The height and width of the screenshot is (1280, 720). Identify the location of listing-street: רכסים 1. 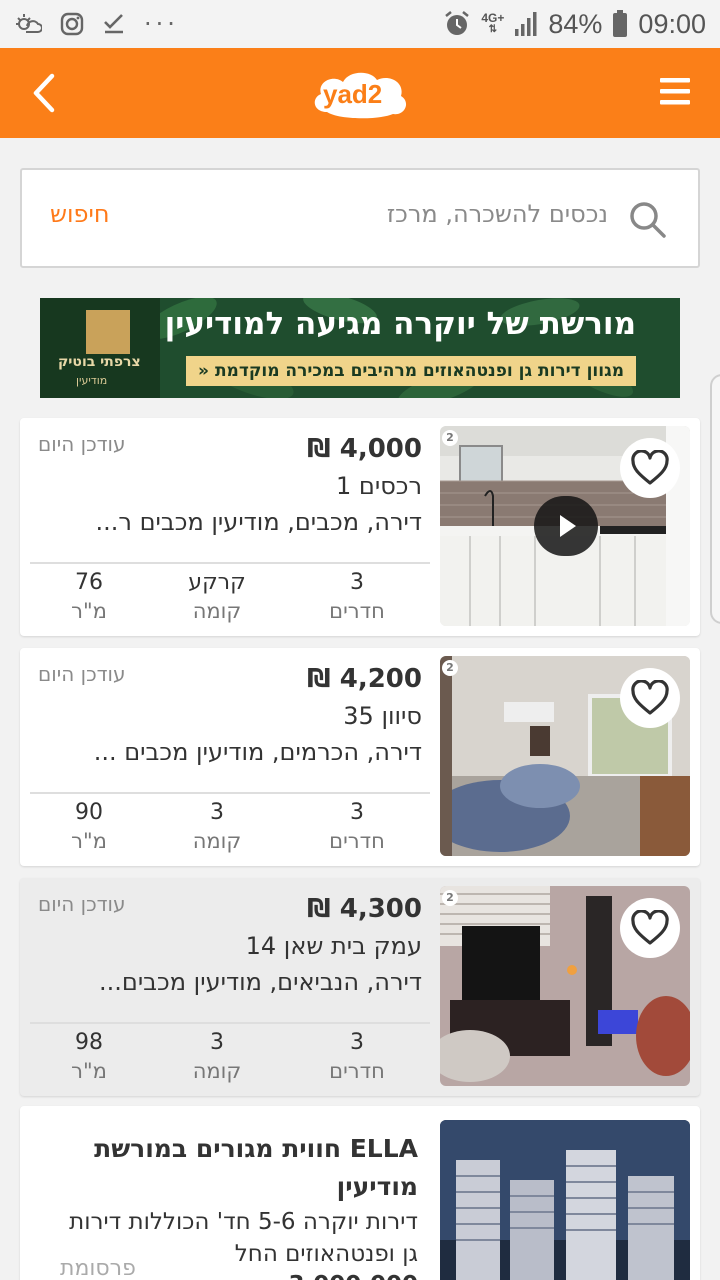
(378, 486).